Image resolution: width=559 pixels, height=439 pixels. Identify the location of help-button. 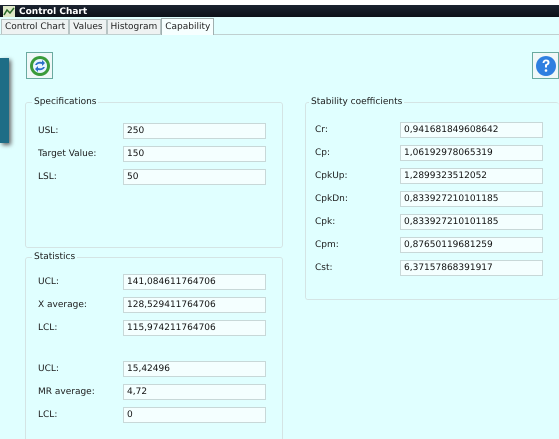
(545, 65).